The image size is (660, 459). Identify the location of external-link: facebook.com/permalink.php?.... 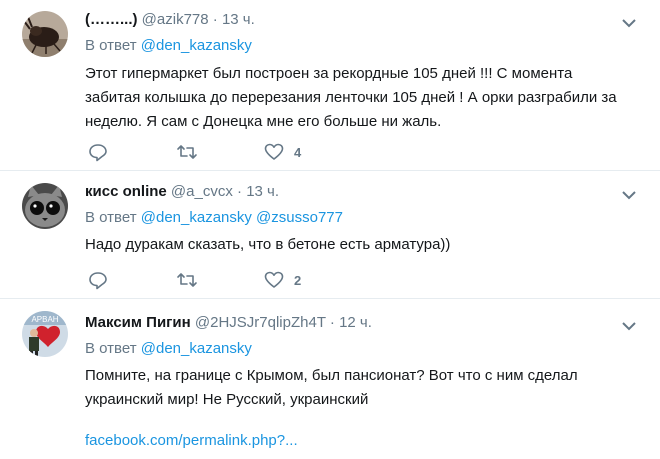
(191, 441).